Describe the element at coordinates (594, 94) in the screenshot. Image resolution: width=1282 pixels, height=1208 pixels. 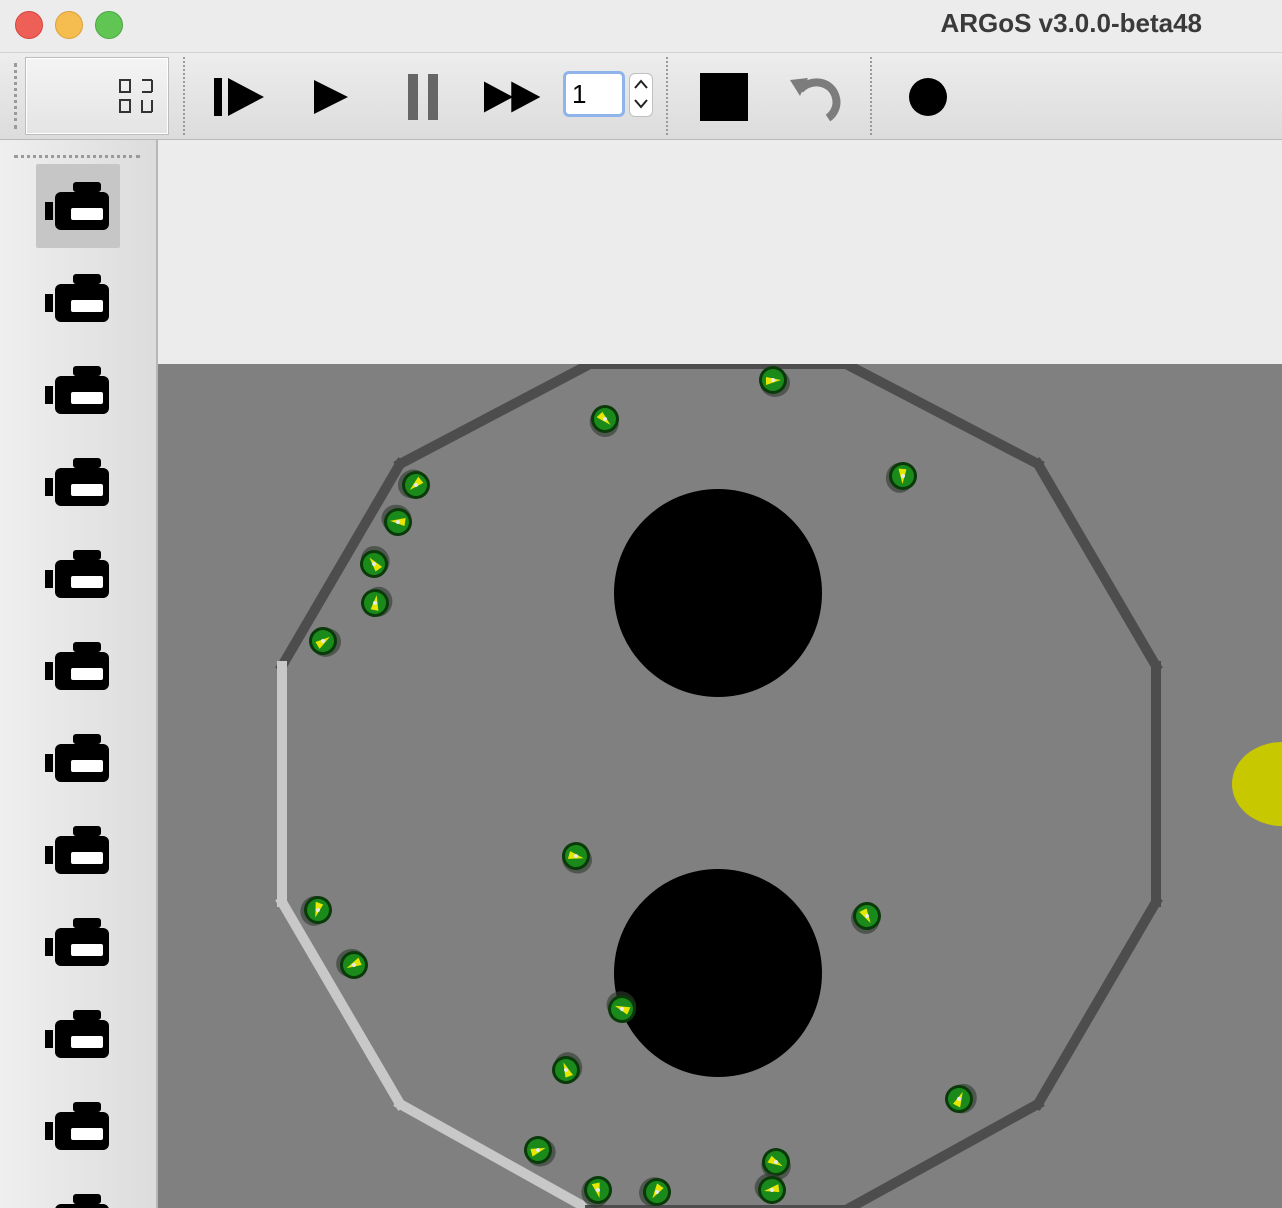
I see `speed-input` at that location.